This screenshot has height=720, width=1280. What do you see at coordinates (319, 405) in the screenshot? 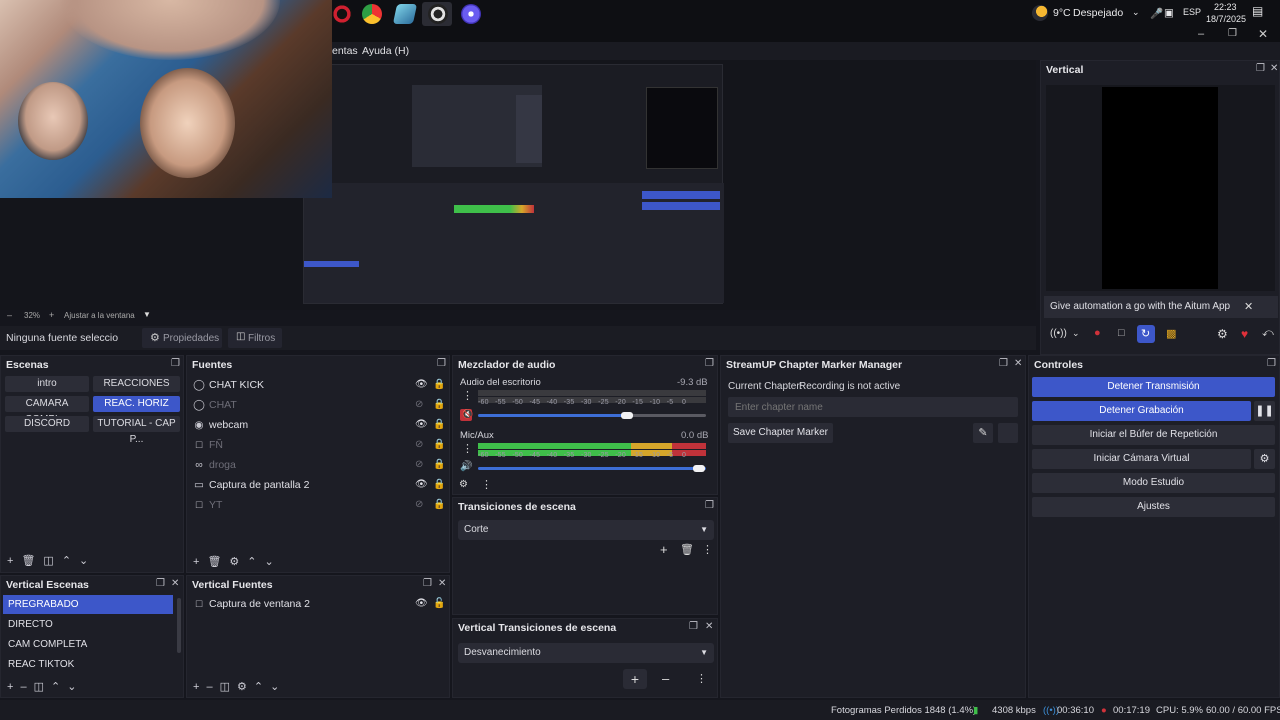
I see `source-chat: ◯ CHAT ⊘ 🔒` at bounding box center [319, 405].